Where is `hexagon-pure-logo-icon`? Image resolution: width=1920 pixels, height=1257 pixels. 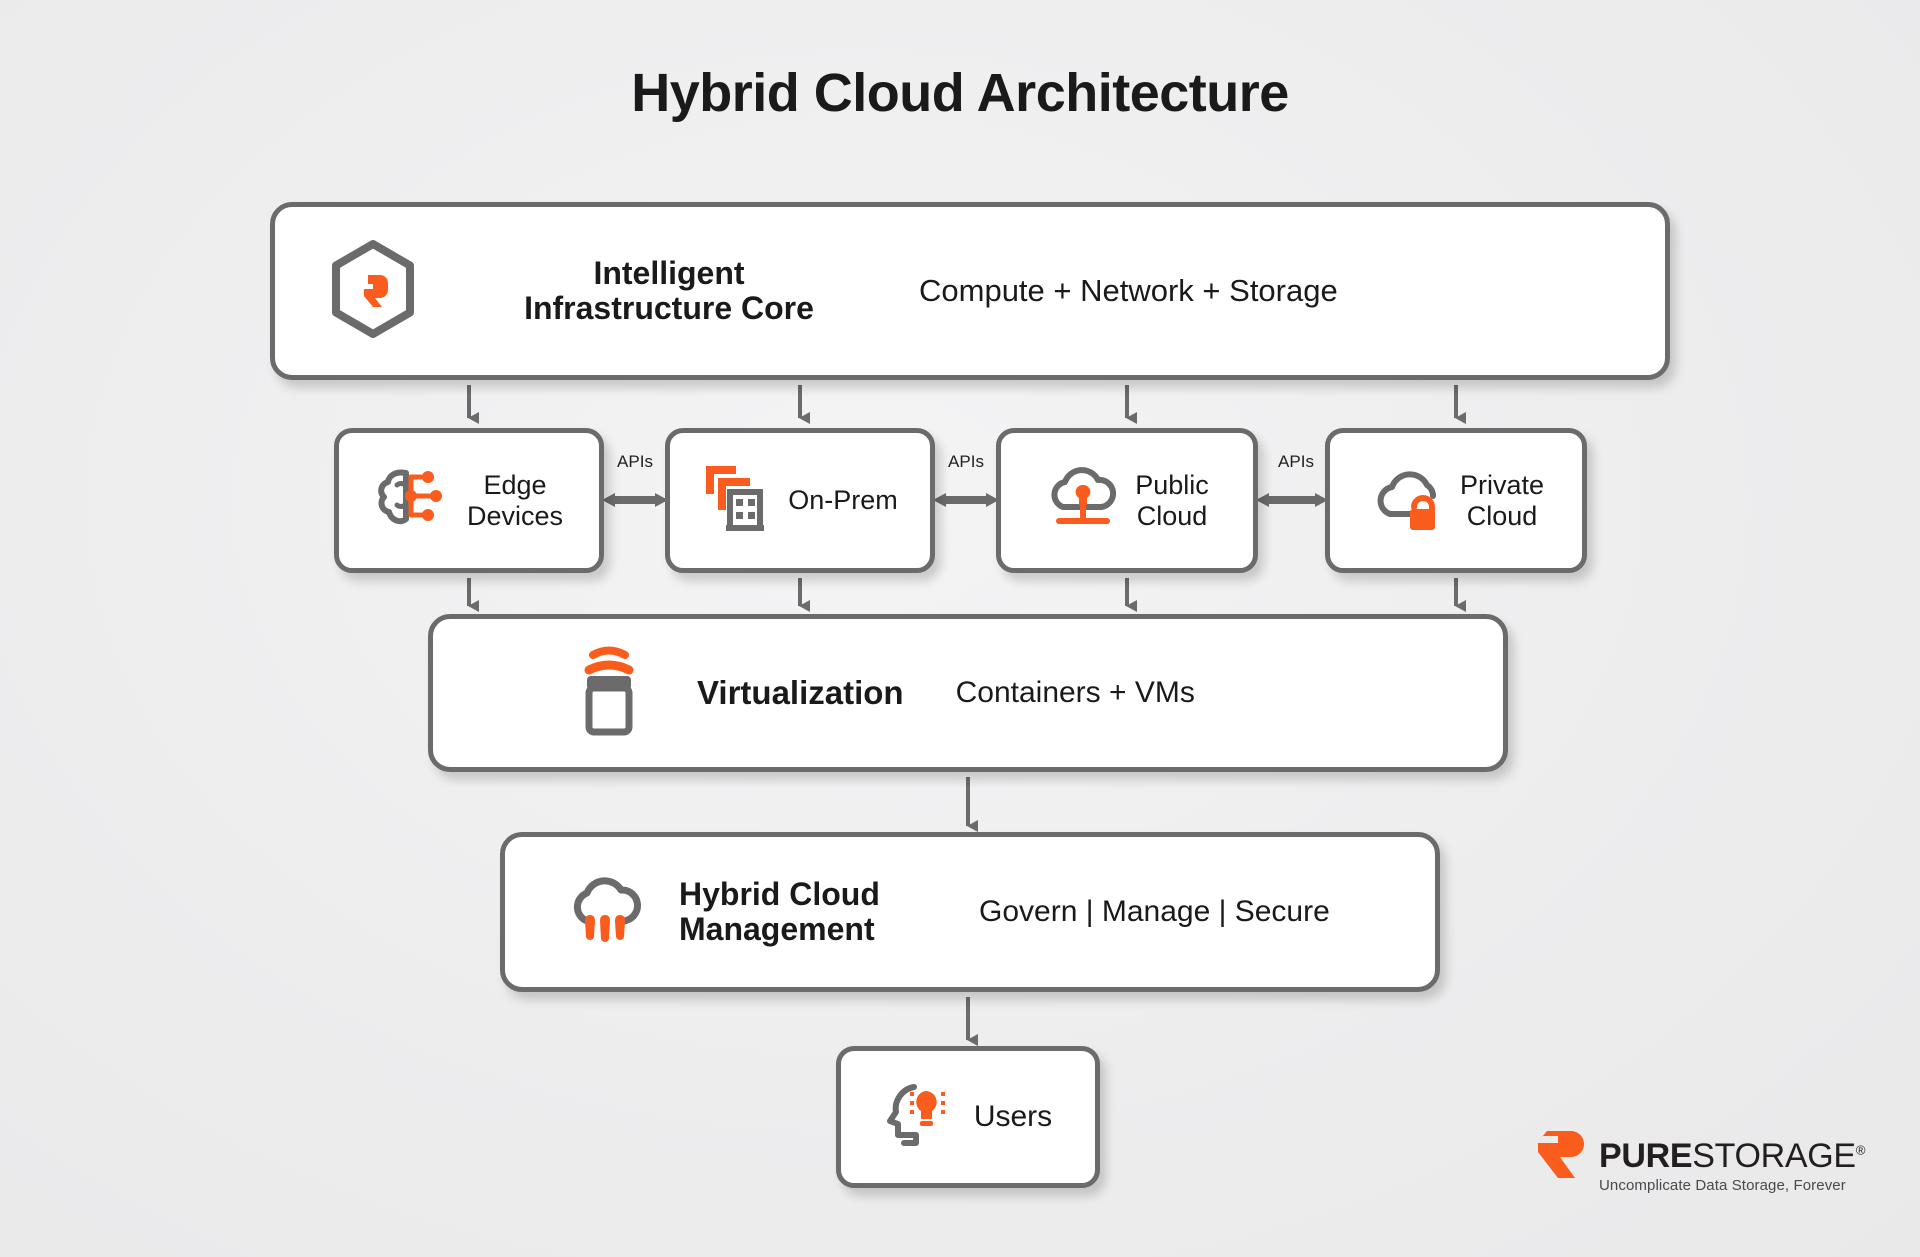
hexagon-pure-logo-icon is located at coordinates (373, 291).